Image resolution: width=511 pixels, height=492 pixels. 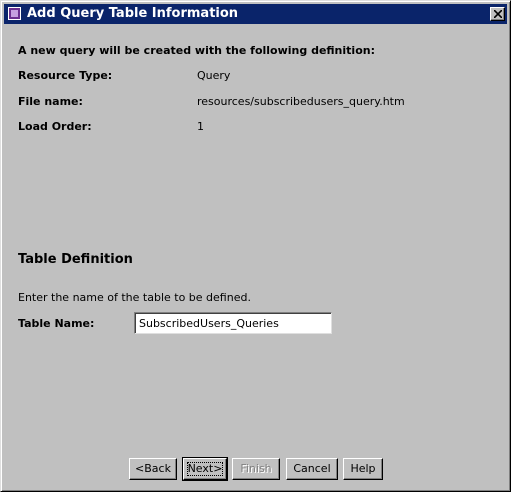 I want to click on help-button: Help, so click(x=363, y=469).